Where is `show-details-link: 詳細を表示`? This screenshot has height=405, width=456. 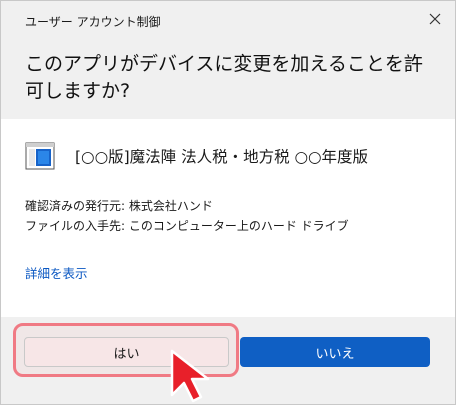 show-details-link: 詳細を表示 is located at coordinates (56, 272).